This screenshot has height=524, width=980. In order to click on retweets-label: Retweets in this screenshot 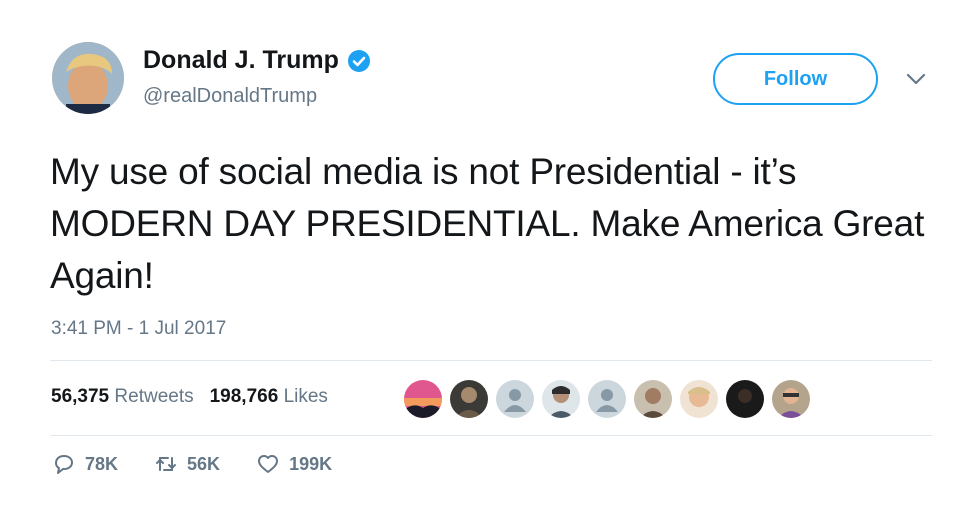, I will do `click(154, 396)`.